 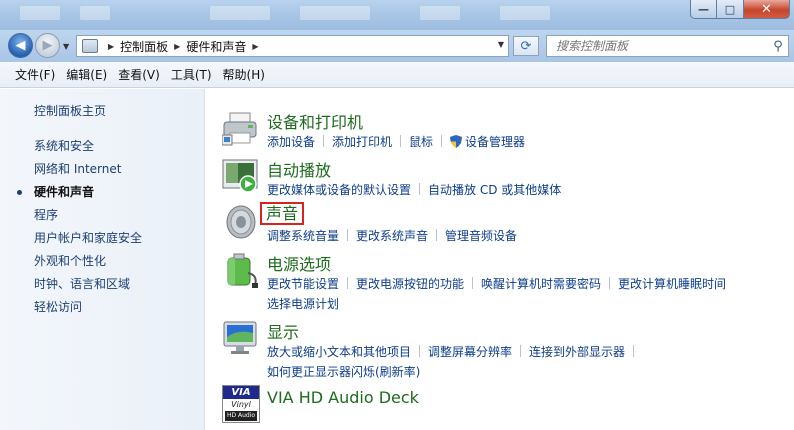 What do you see at coordinates (88, 261) in the screenshot?
I see `sidebar-item-appearance: 外观和个性化` at bounding box center [88, 261].